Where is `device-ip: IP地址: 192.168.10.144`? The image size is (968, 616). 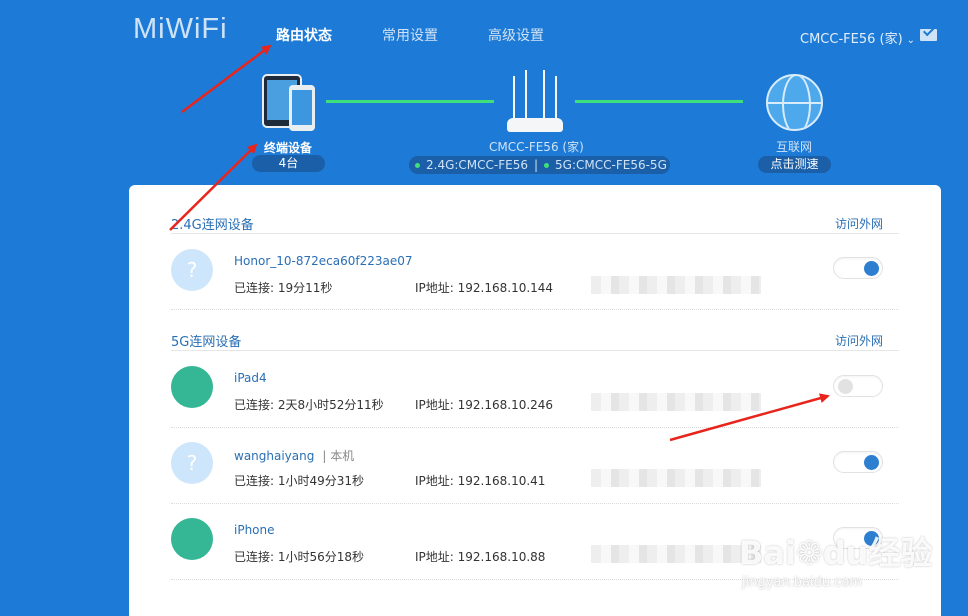
device-ip: IP地址: 192.168.10.144 is located at coordinates (484, 288).